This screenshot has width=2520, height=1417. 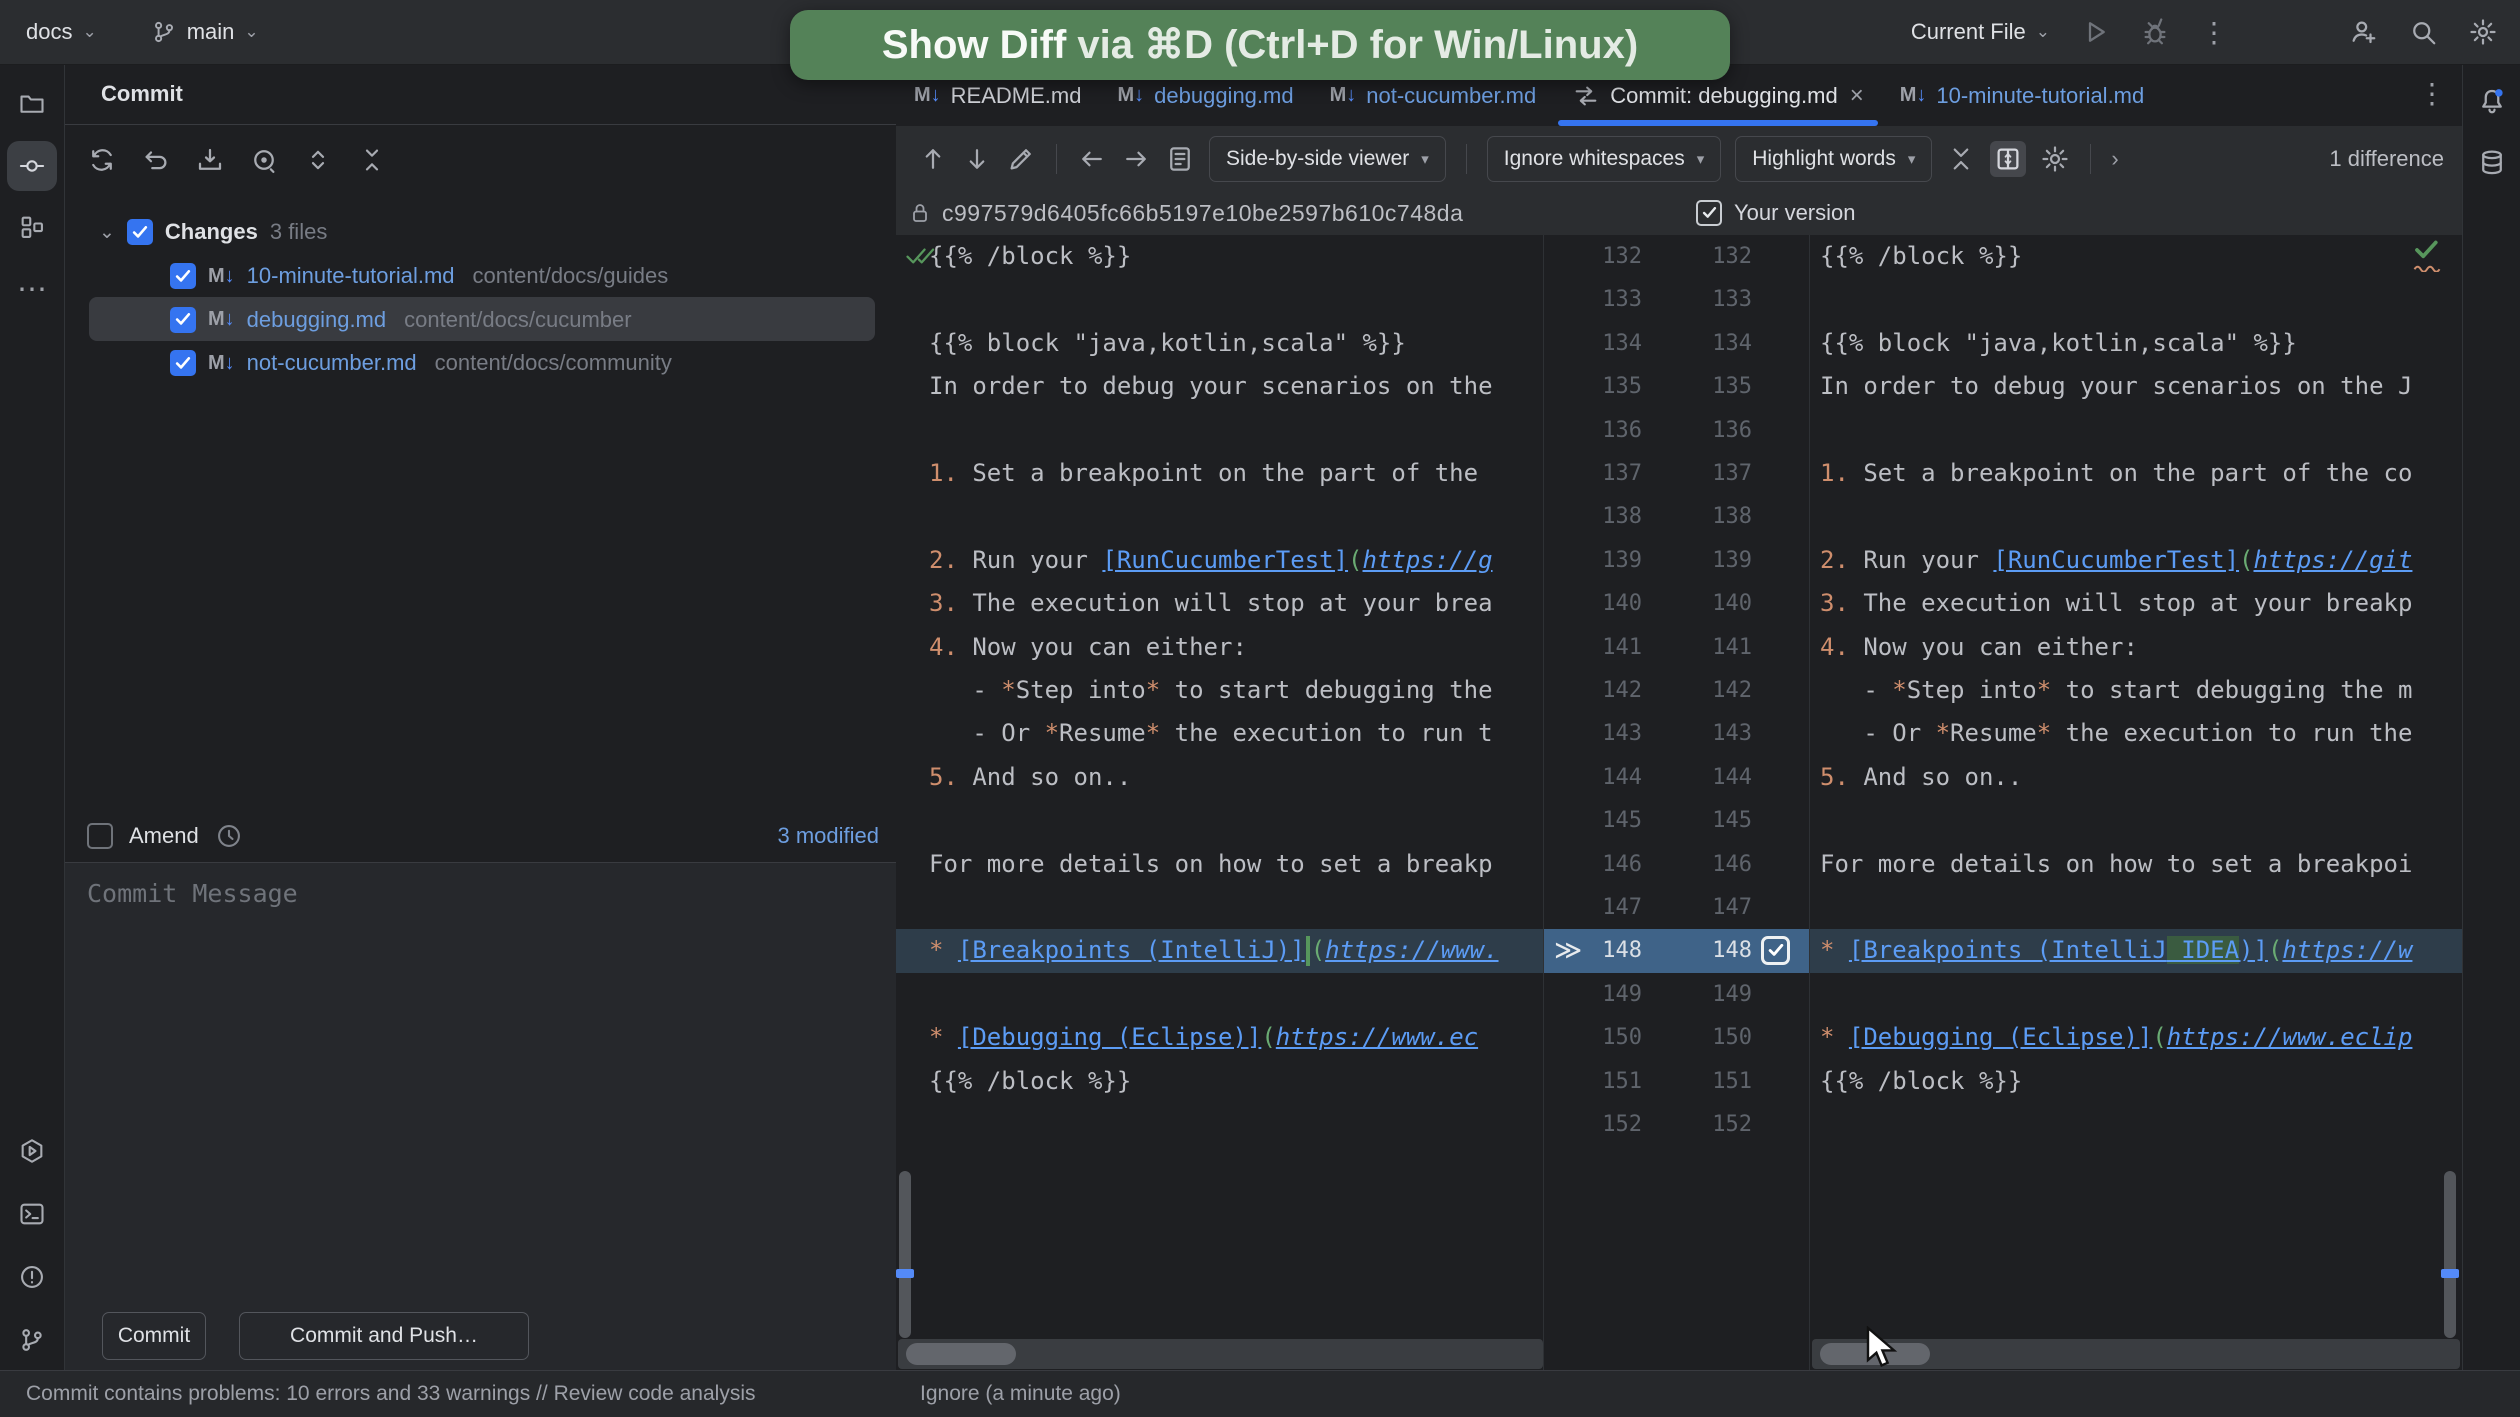 I want to click on line-number-left: 146, so click(x=1622, y=864).